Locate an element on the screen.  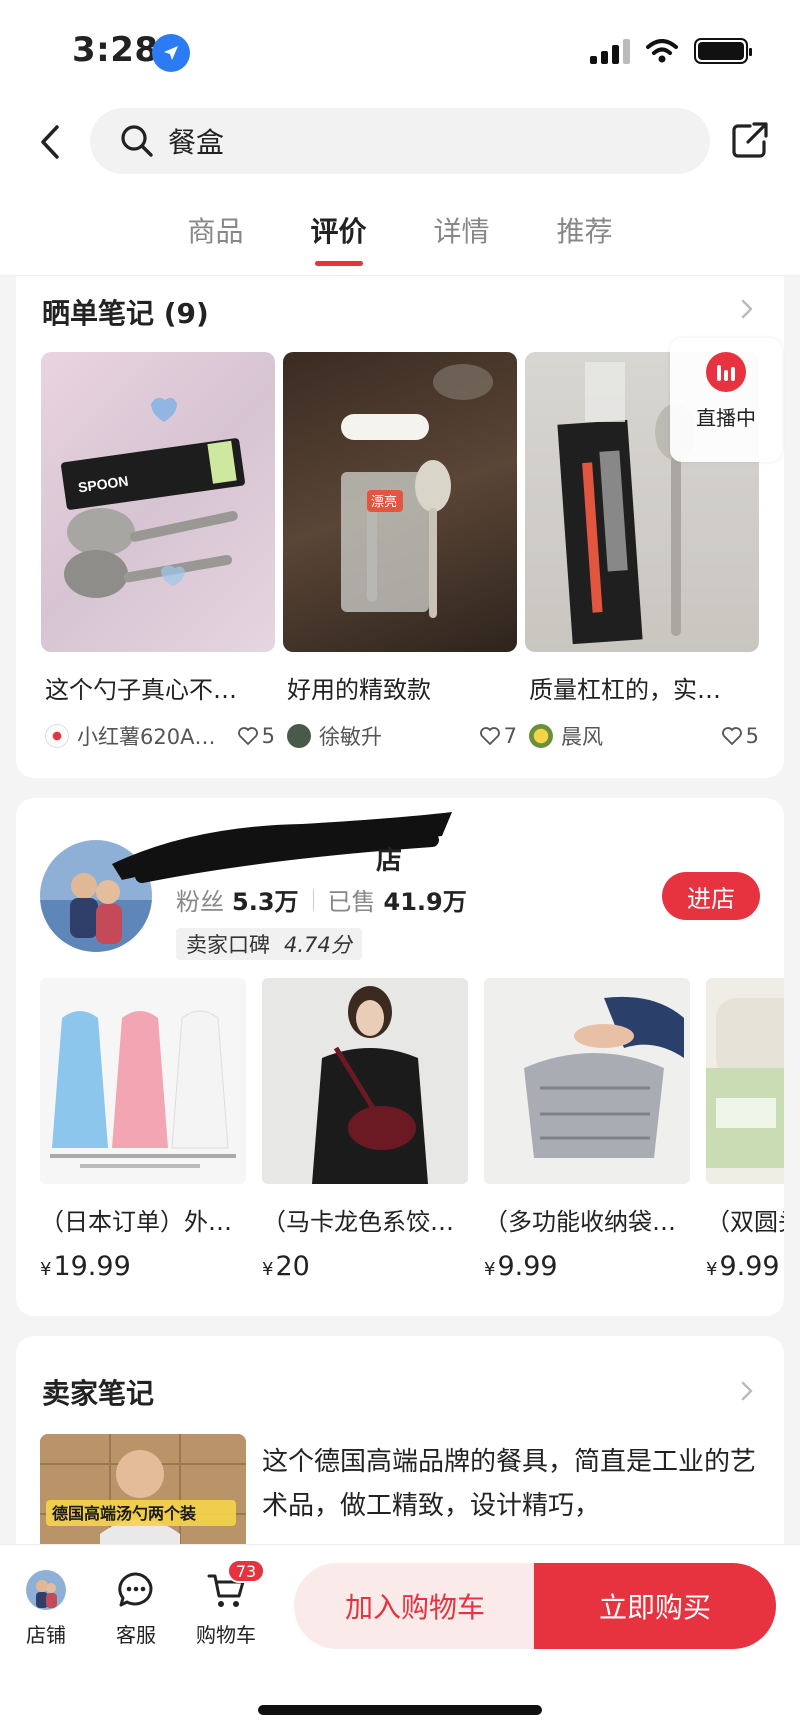
share-button is located at coordinates (750, 141).